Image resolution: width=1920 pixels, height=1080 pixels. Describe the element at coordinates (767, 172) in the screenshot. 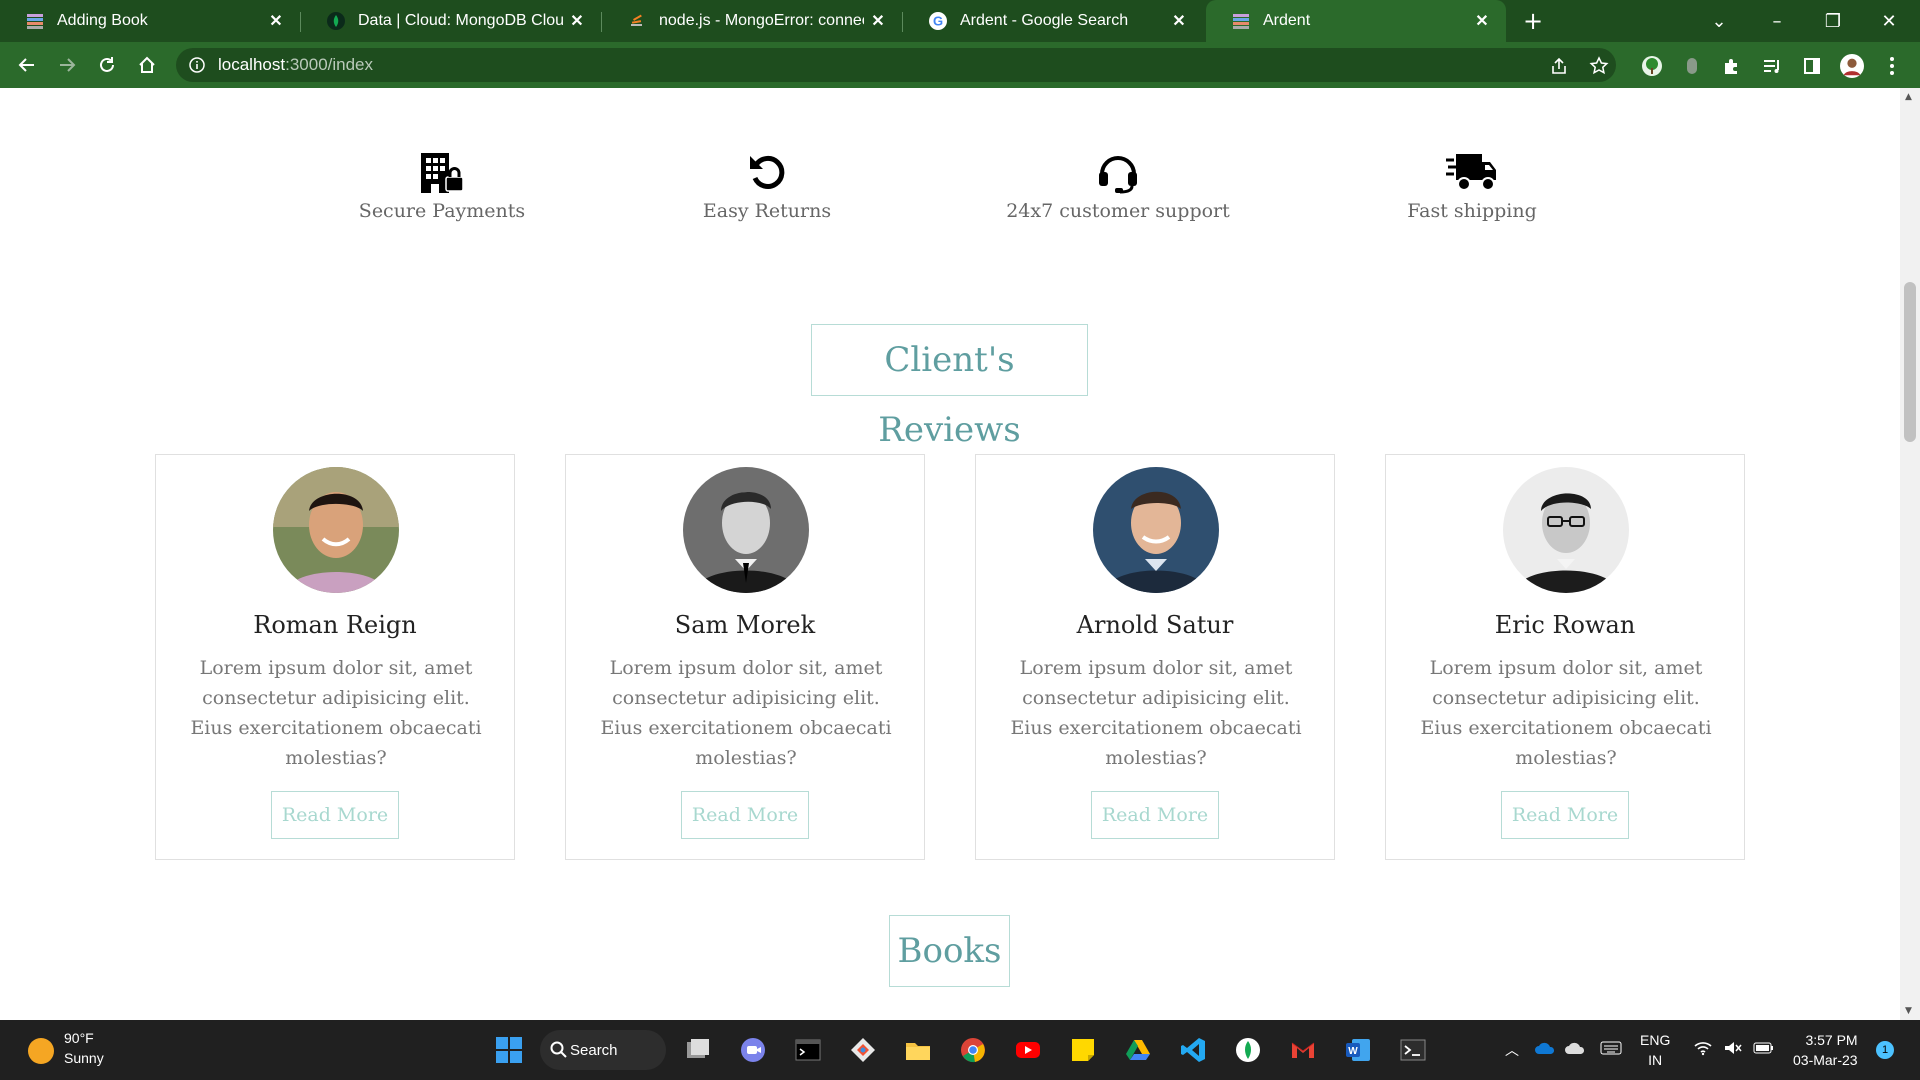

I see `rotate-left-icon` at that location.